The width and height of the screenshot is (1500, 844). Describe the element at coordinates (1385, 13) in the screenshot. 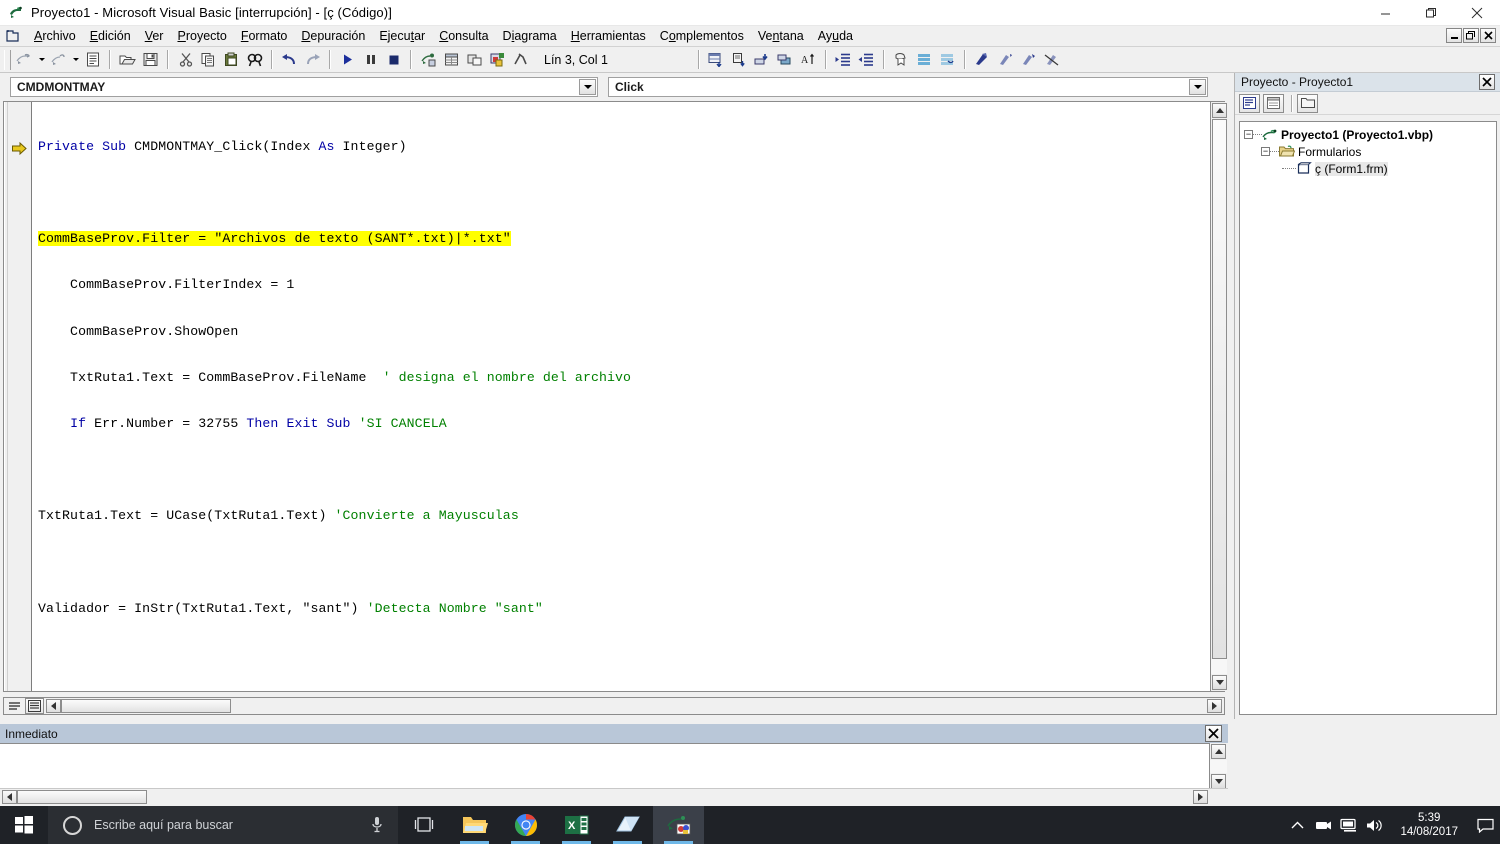

I see `minimize-icon` at that location.